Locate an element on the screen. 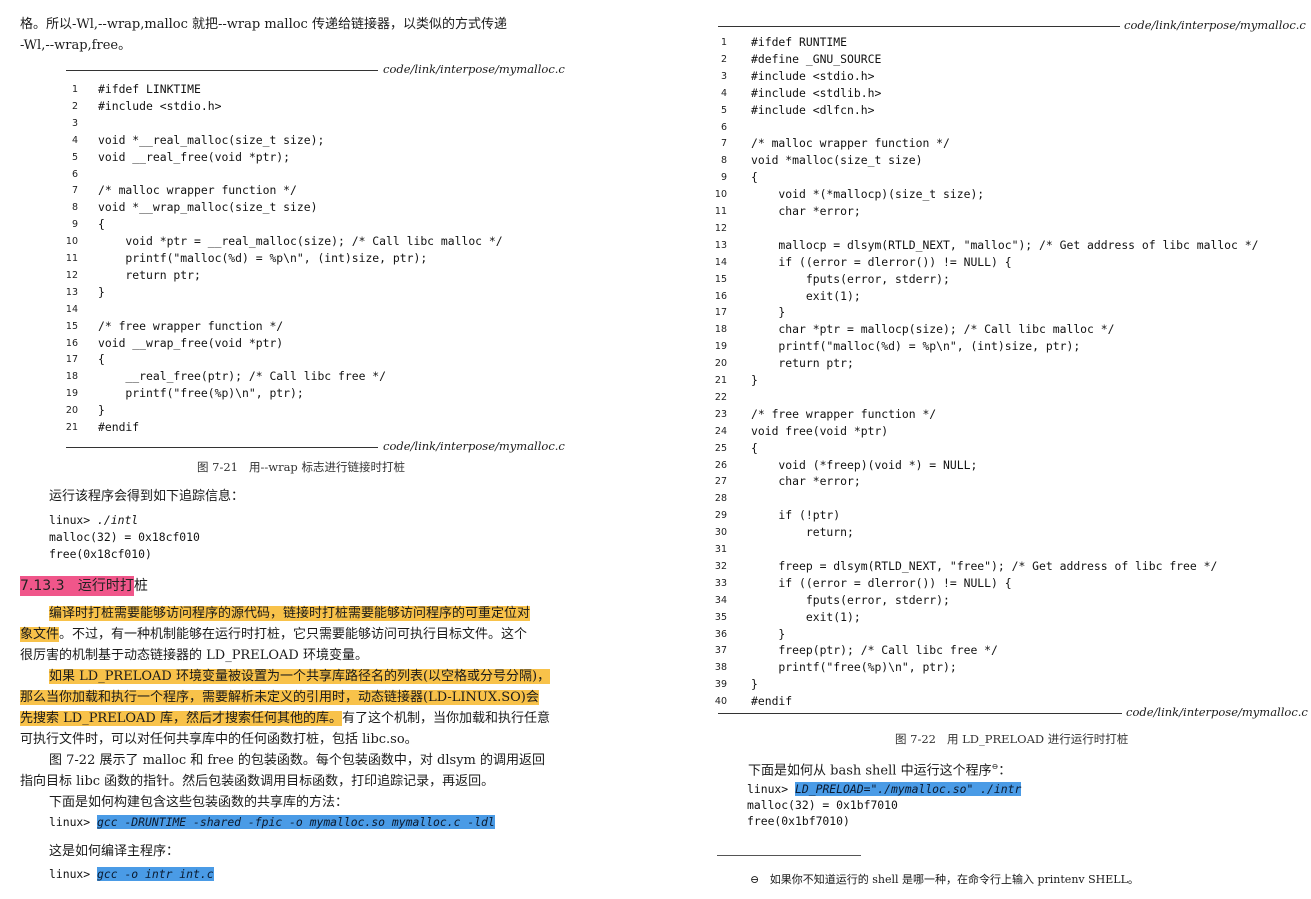 This screenshot has height=899, width=1311. line-number: 35 is located at coordinates (720, 617).